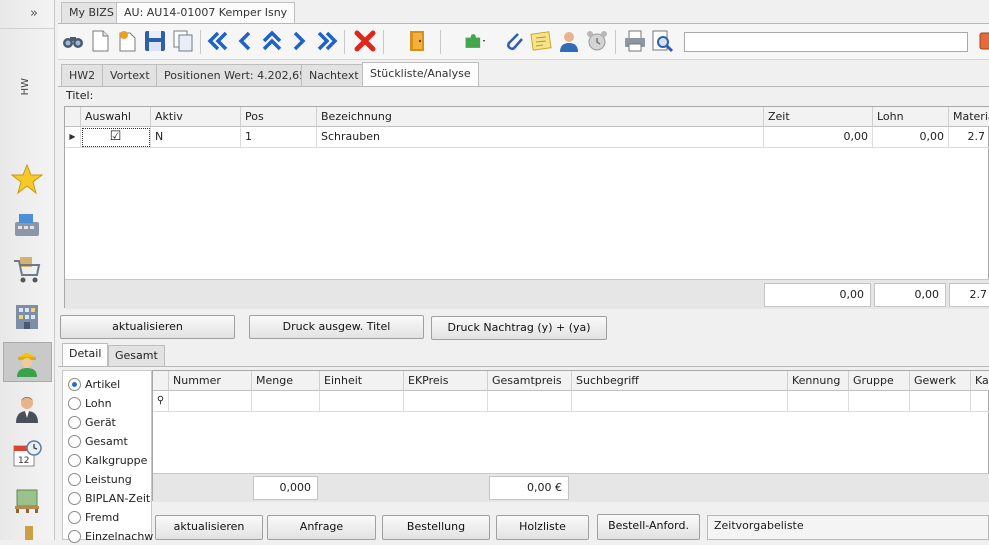  What do you see at coordinates (362, 381) in the screenshot?
I see `column-header-einheit: Einheit` at bounding box center [362, 381].